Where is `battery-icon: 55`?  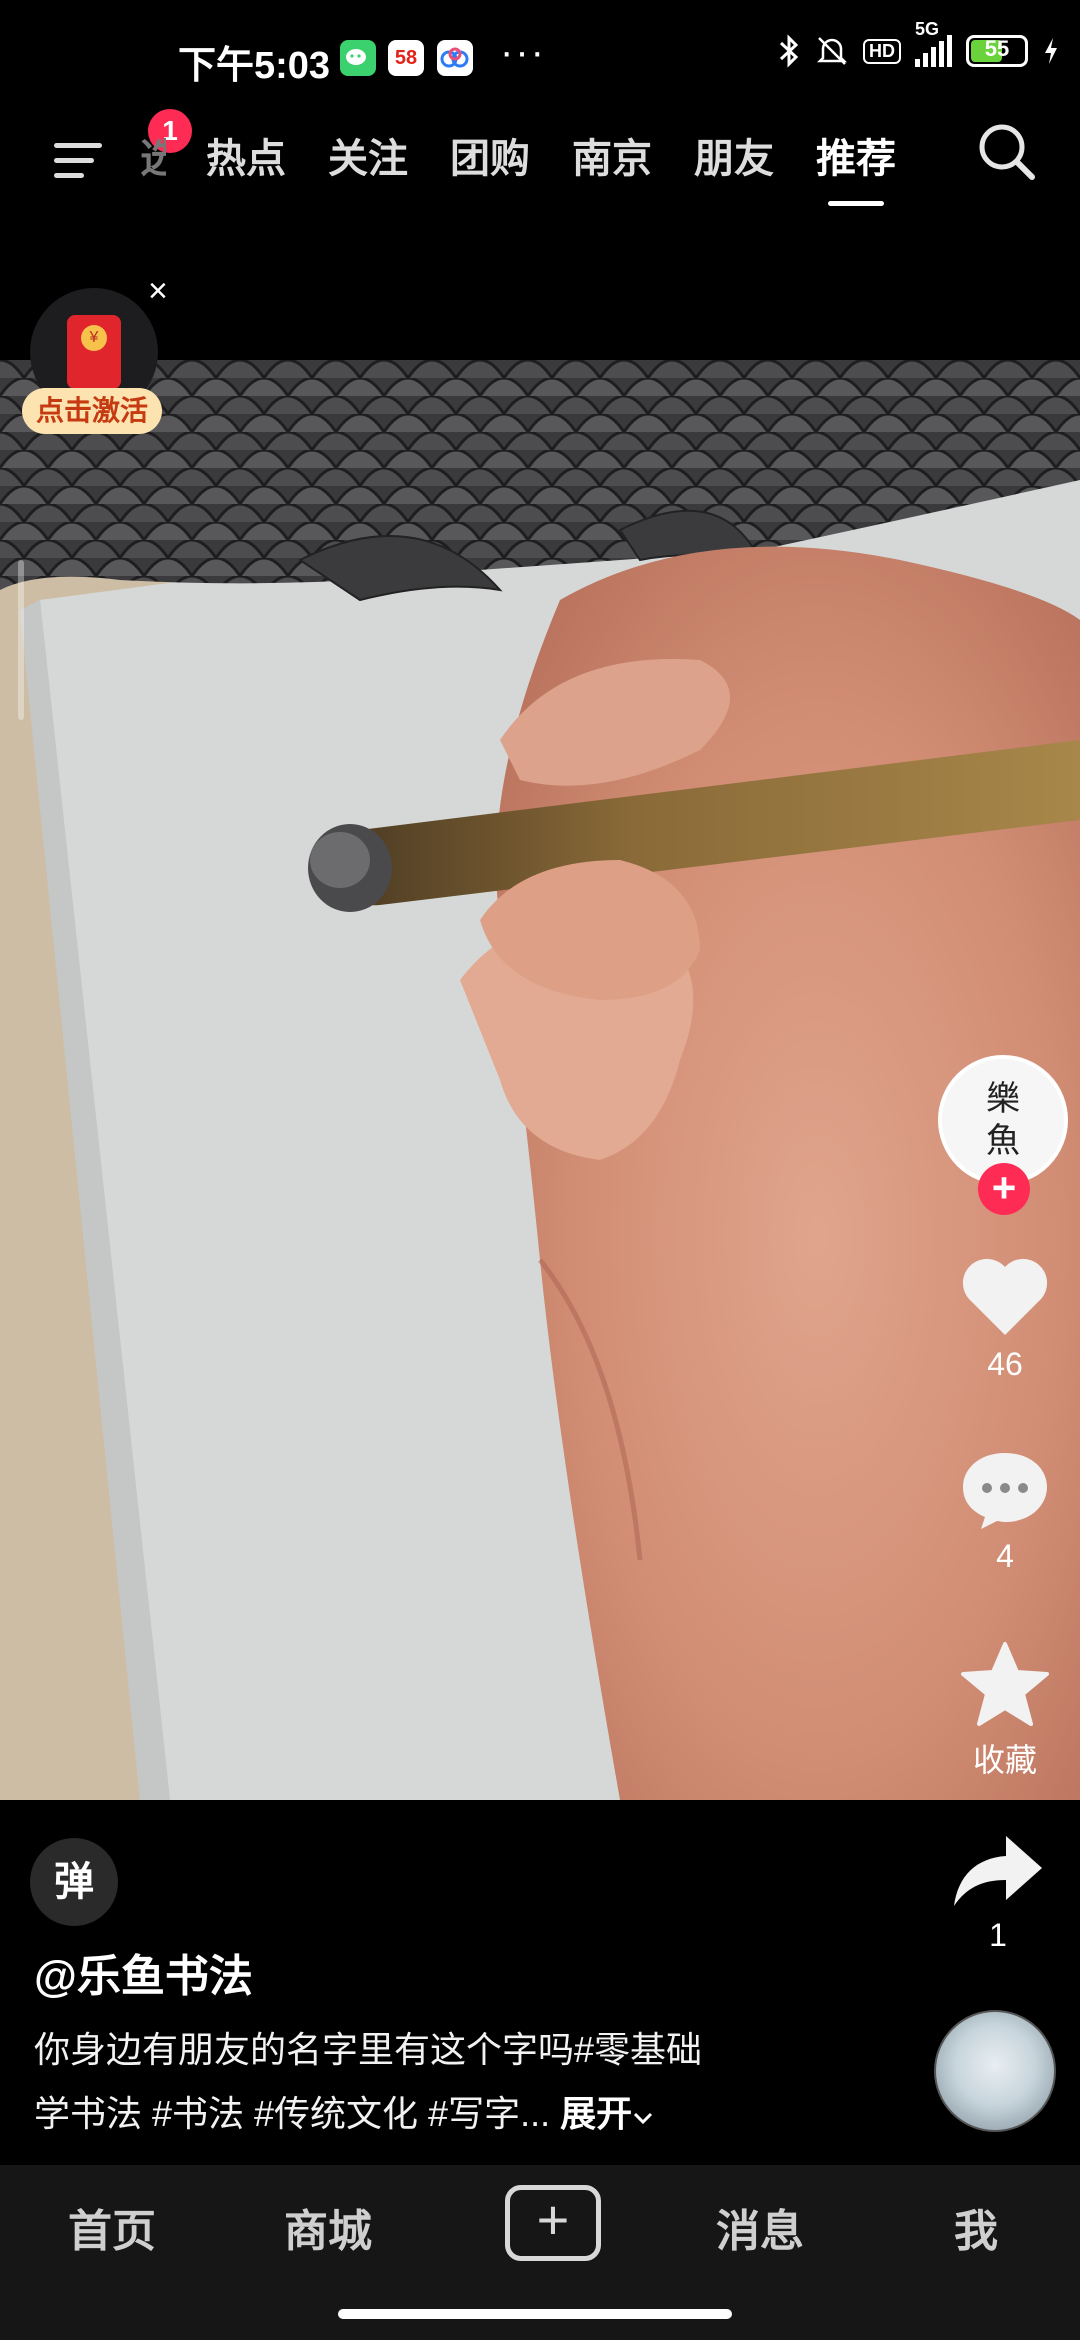
battery-icon: 55 is located at coordinates (997, 51).